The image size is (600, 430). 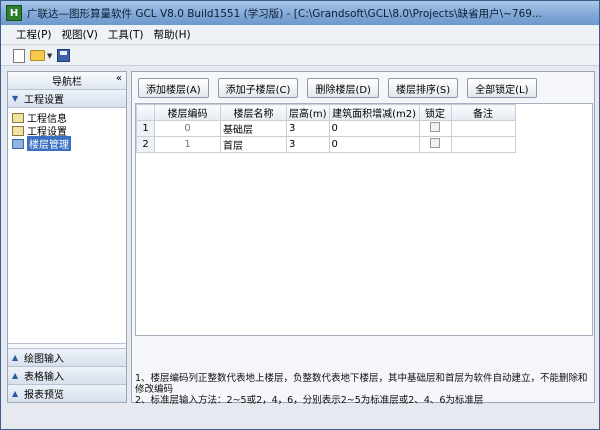 I want to click on table-row: 2 1 首层 3 0, so click(x=326, y=144).